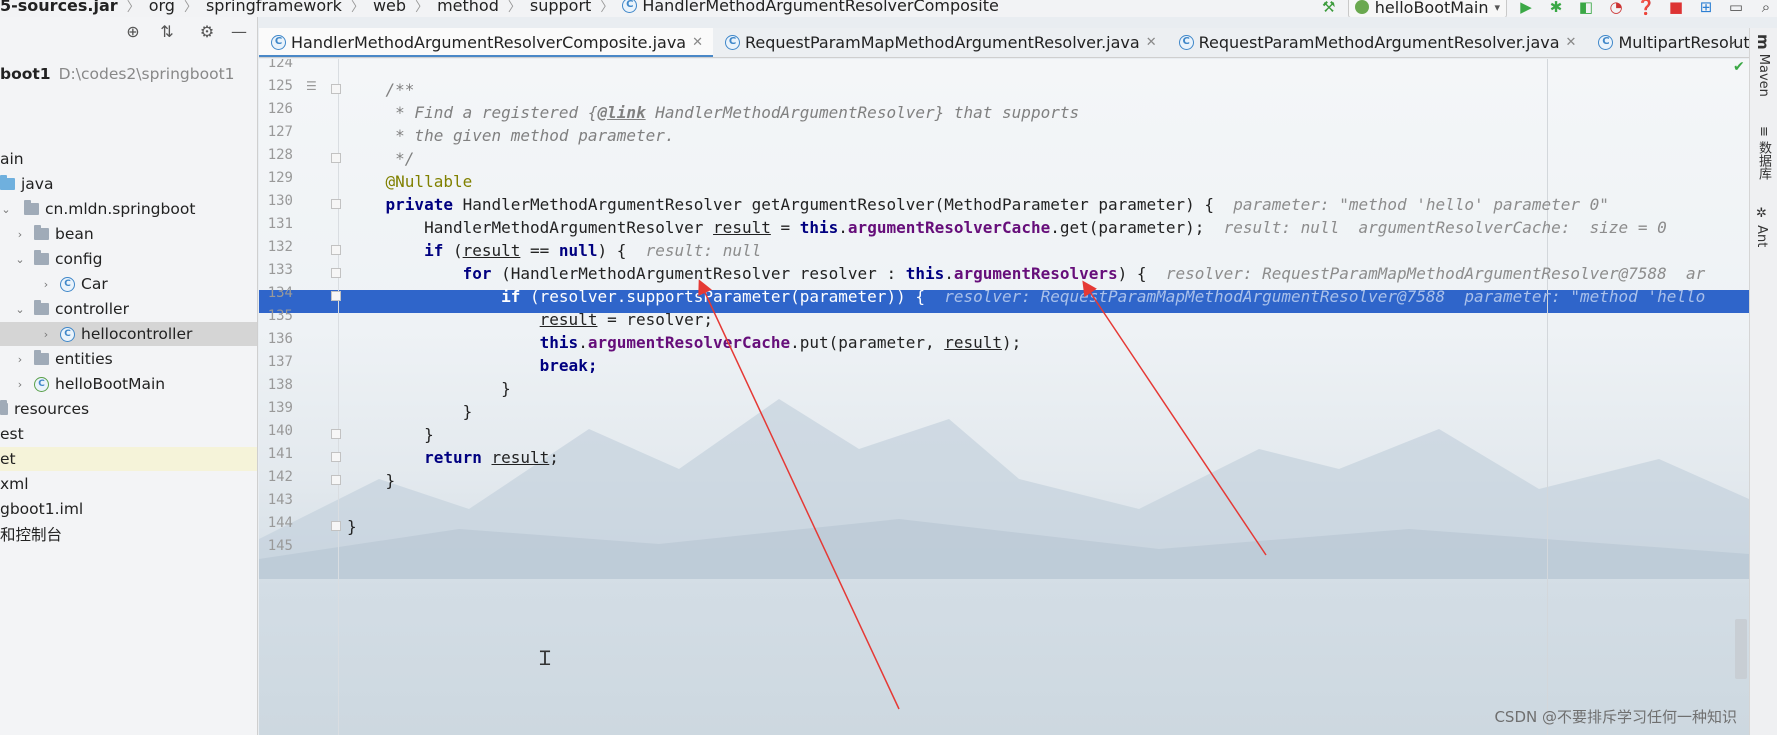 The width and height of the screenshot is (1777, 735). Describe the element at coordinates (239, 31) in the screenshot. I see `minimize-icon: —` at that location.